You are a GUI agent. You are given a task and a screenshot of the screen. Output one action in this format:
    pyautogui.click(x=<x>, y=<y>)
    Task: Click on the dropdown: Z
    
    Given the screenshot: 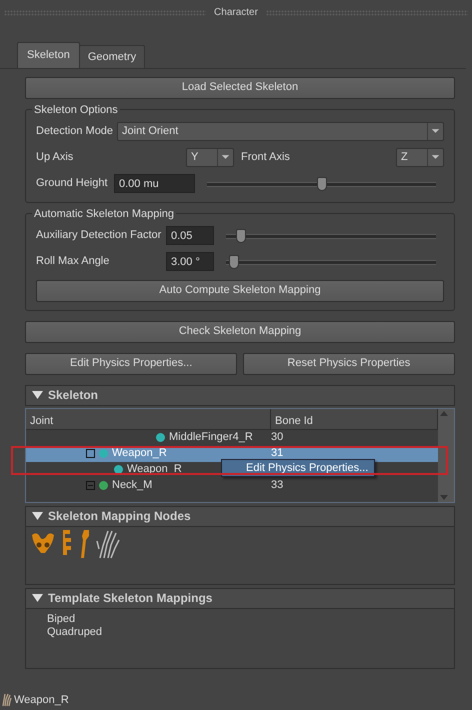 What is the action you would take?
    pyautogui.click(x=420, y=157)
    